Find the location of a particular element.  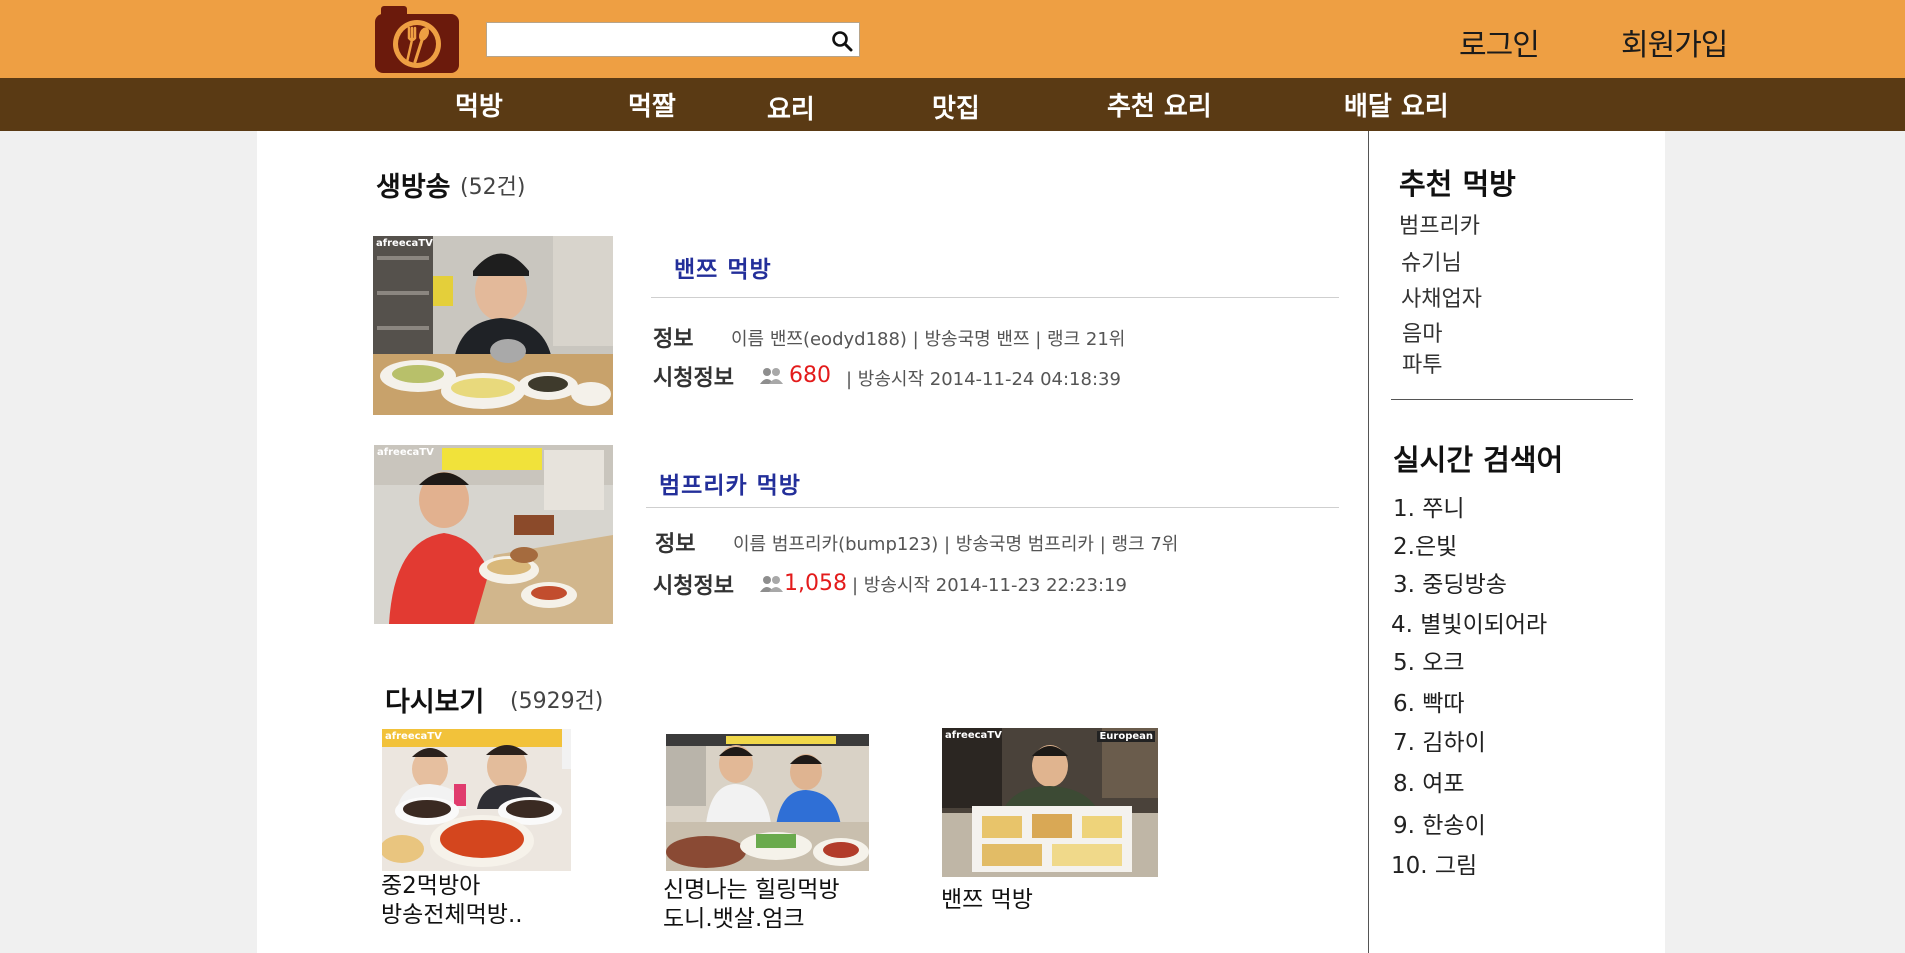

sidebar-divider-line is located at coordinates (1512, 399).